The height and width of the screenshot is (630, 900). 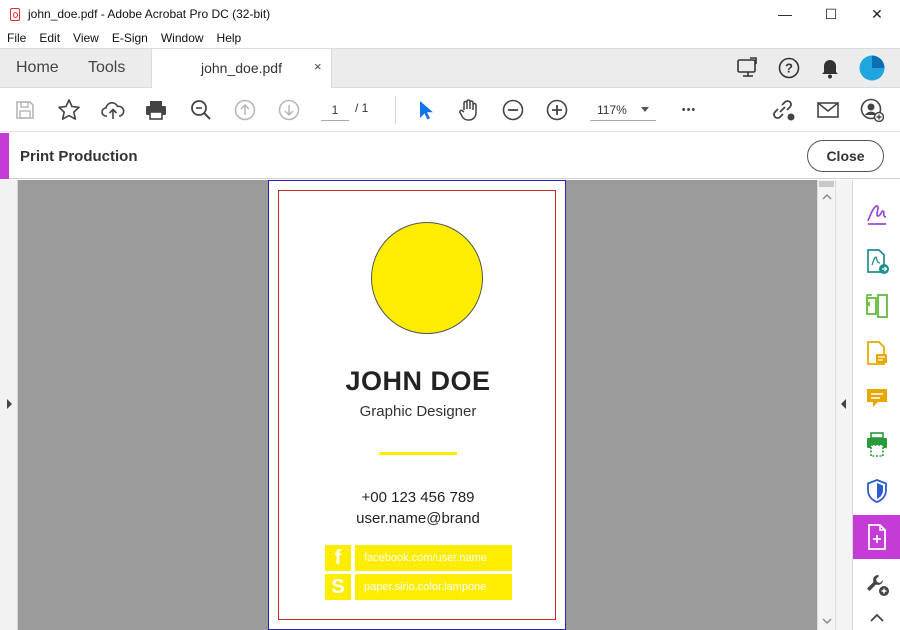 I want to click on edit-pdf-icon, so click(x=876, y=354).